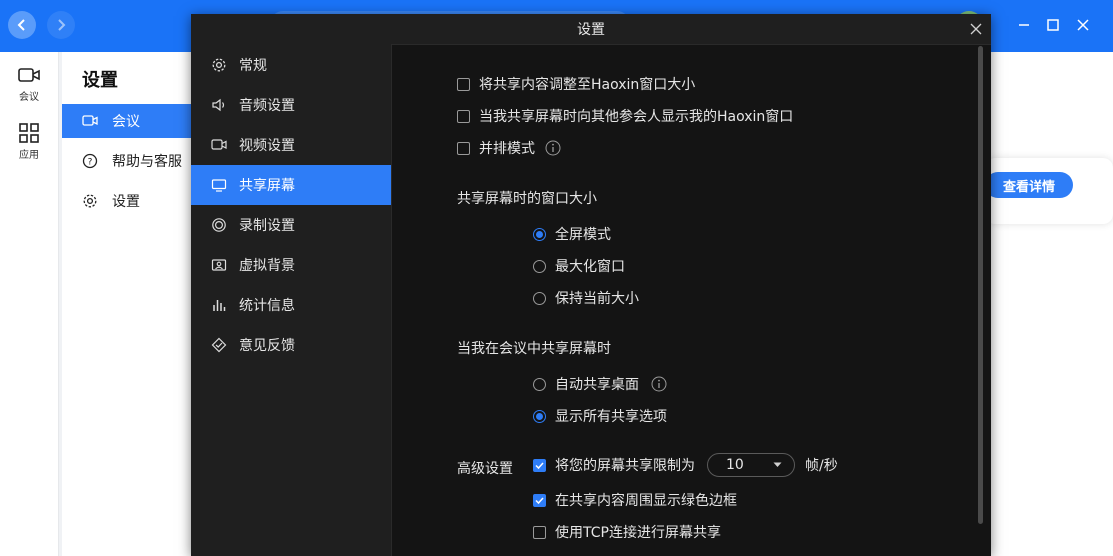  I want to click on chevron-right-icon, so click(62, 25).